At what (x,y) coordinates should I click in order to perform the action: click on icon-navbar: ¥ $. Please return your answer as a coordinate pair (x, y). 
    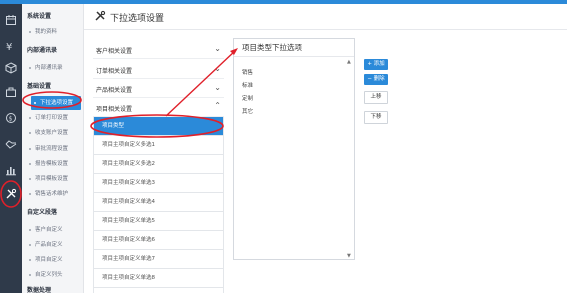
    Looking at the image, I should click on (11, 148).